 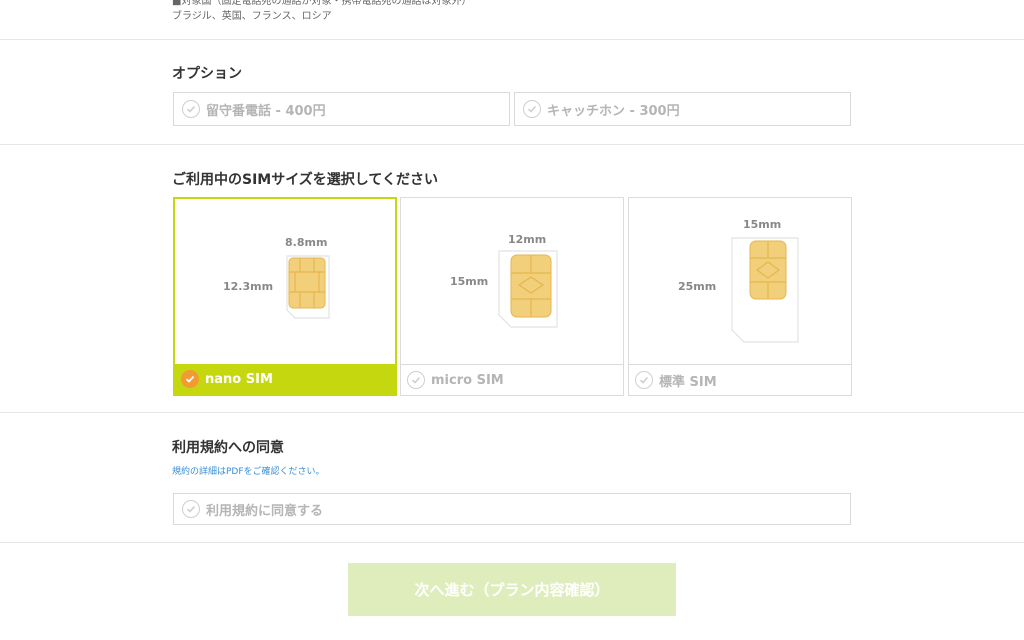 What do you see at coordinates (305, 180) in the screenshot?
I see `sim-size-title: ご利用中のSIMサイズを選択してください` at bounding box center [305, 180].